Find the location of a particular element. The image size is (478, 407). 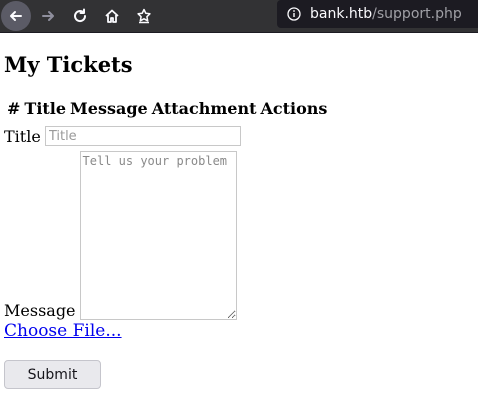

home-icon is located at coordinates (112, 16).